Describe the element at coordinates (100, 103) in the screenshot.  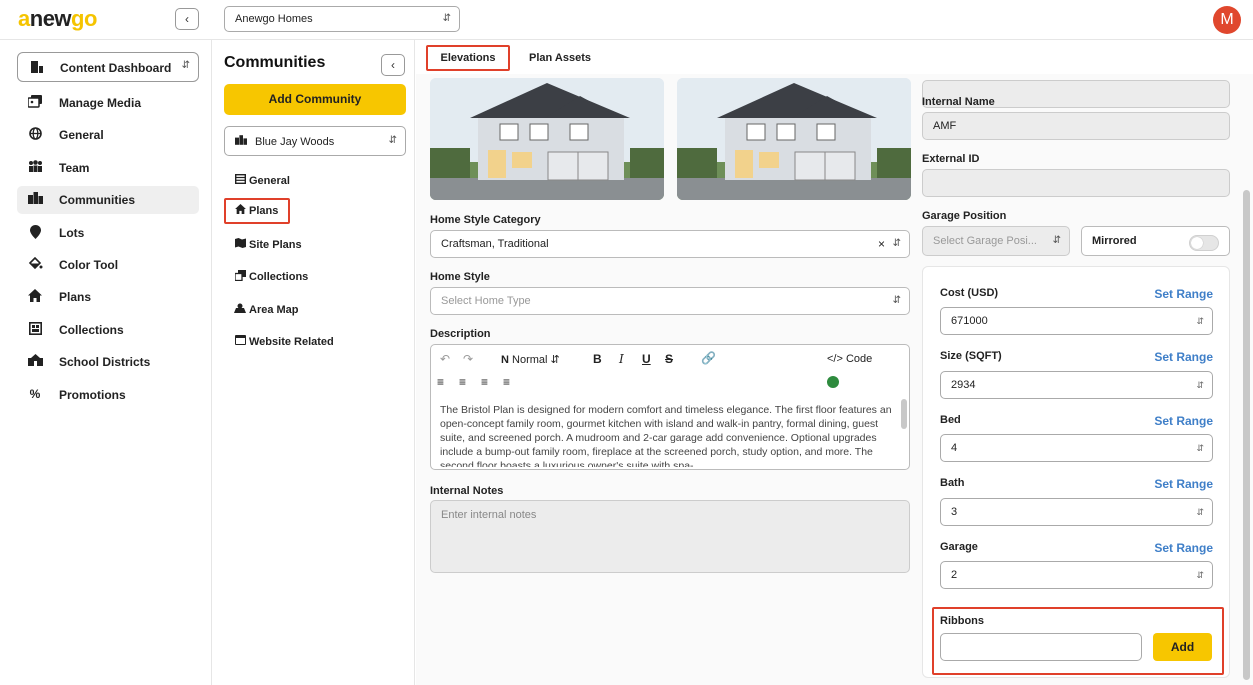
I see `sidebar-item-label: Manage Media` at that location.